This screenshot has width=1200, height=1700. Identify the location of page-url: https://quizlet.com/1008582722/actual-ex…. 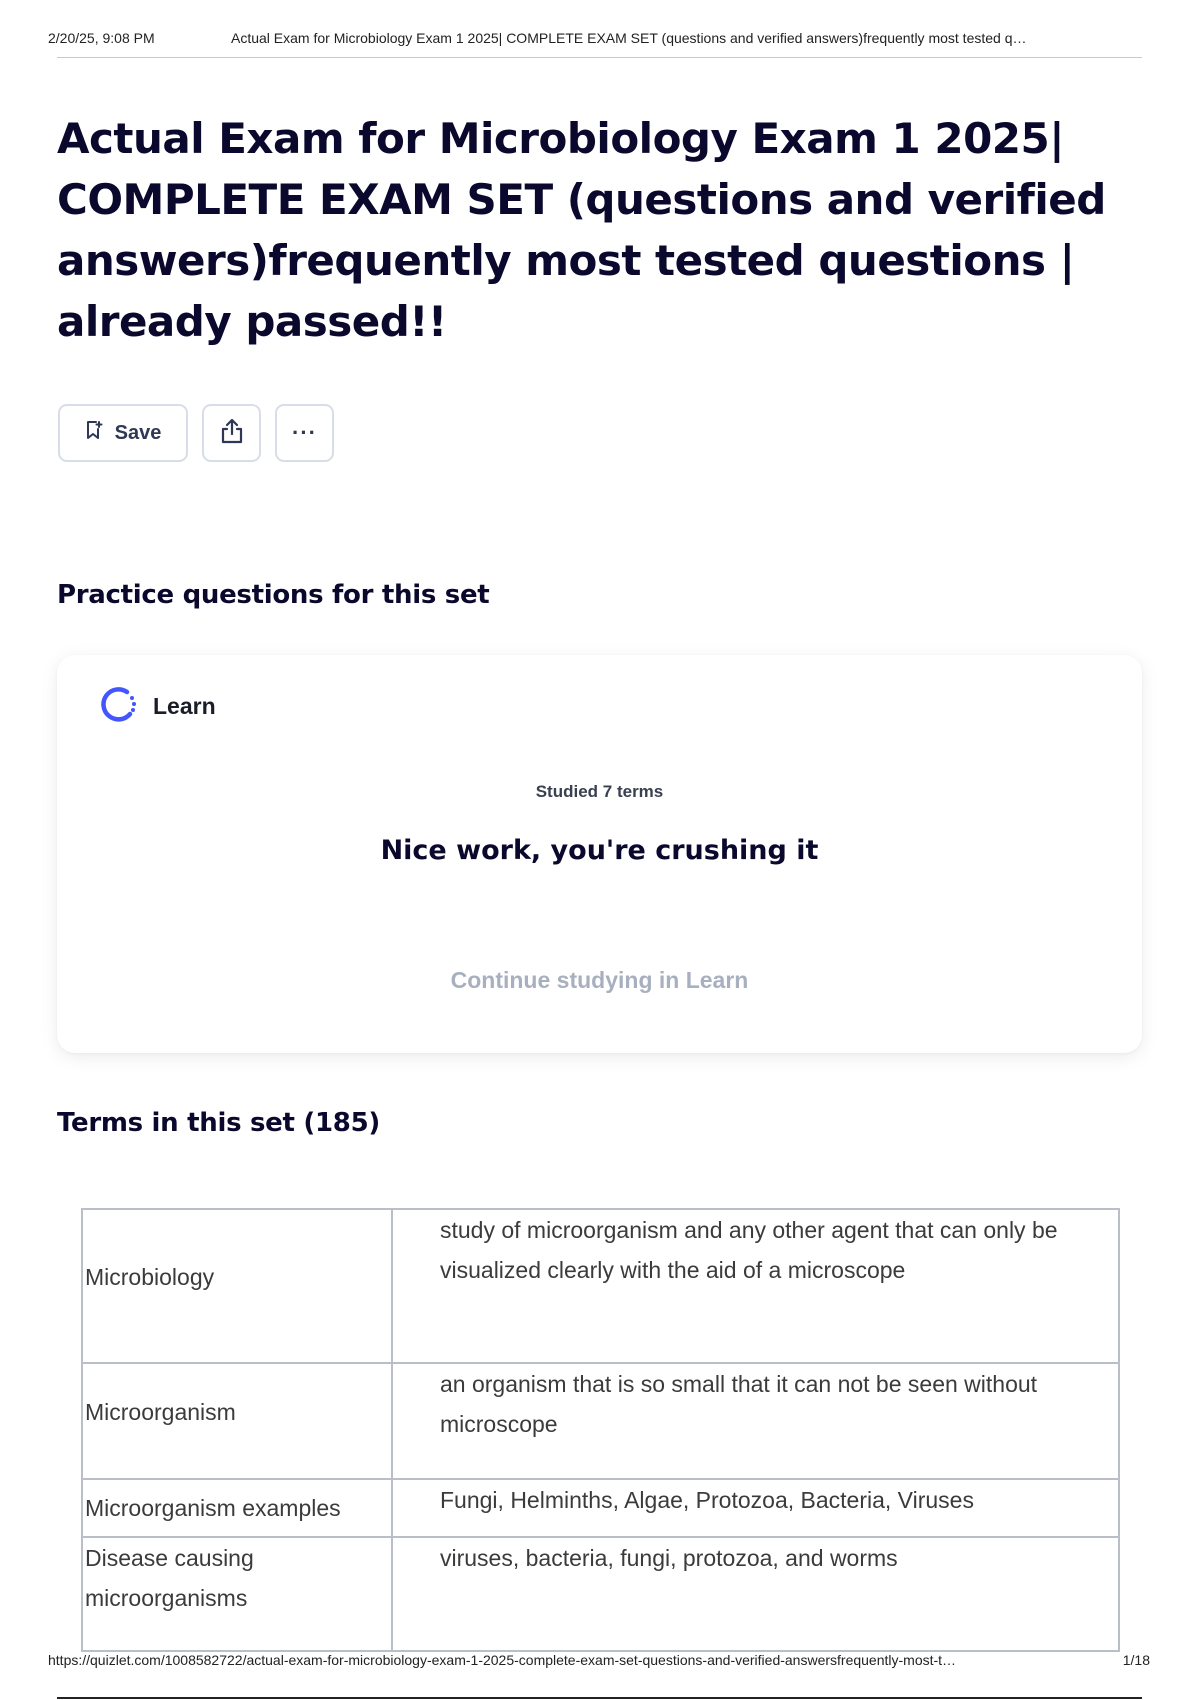
(502, 1660).